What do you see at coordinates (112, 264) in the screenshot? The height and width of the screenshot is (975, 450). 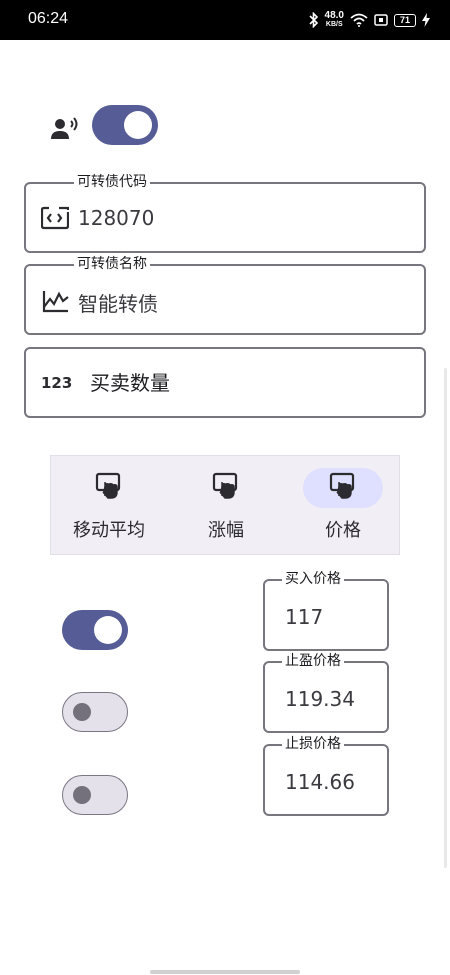 I see `bond-name-label: 可转债名称` at bounding box center [112, 264].